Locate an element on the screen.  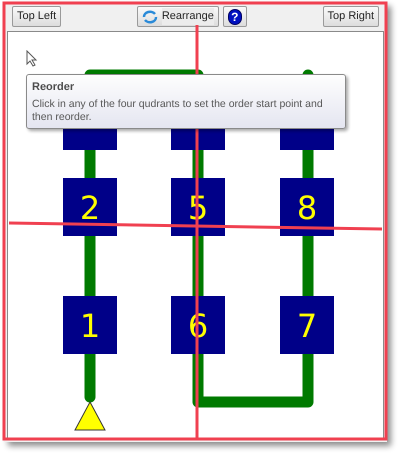
help-button: ? is located at coordinates (234, 16).